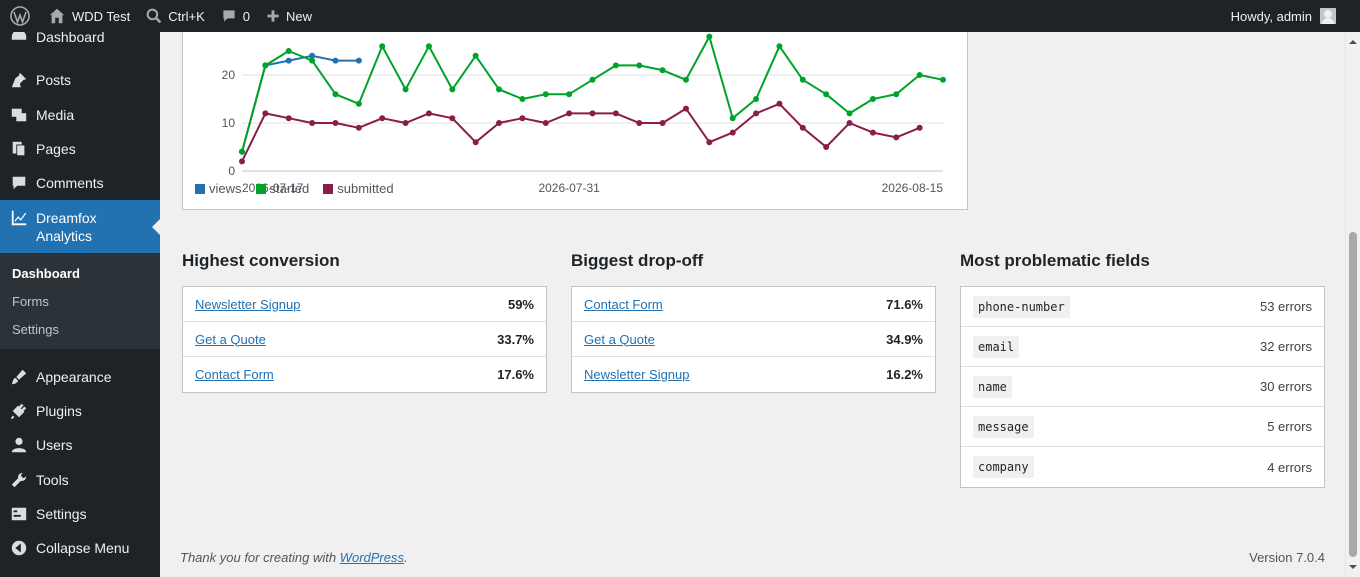 The image size is (1360, 577). I want to click on page-scrollbar, so click(1352, 304).